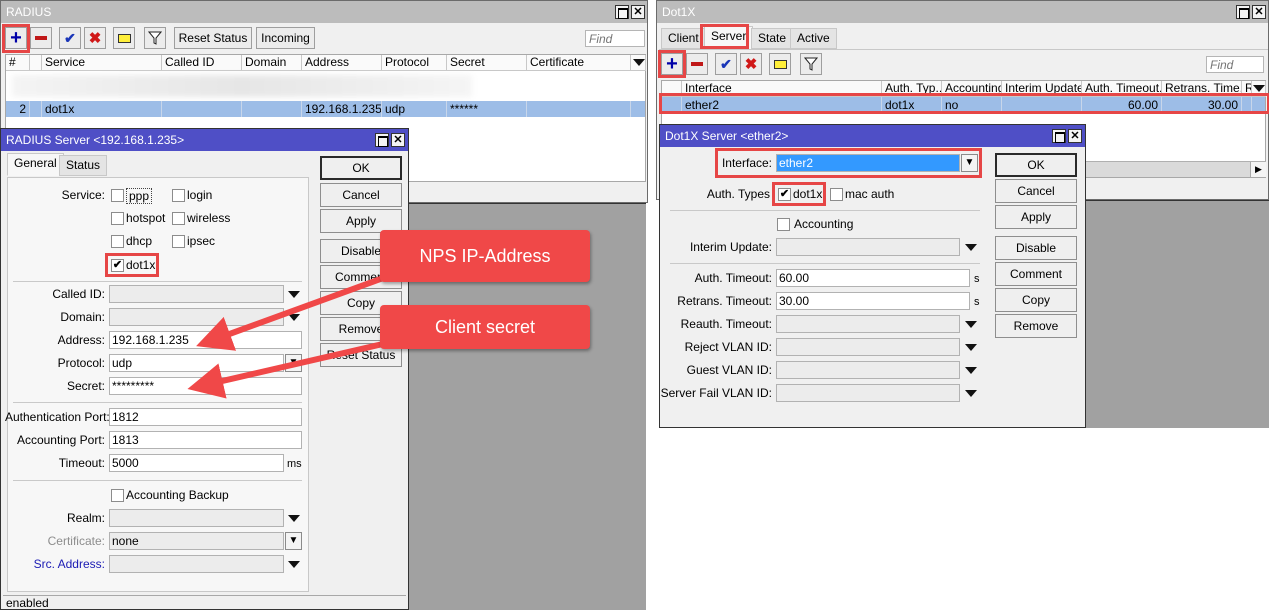  Describe the element at coordinates (971, 247) in the screenshot. I see `interim-update-dropdown-icon` at that location.